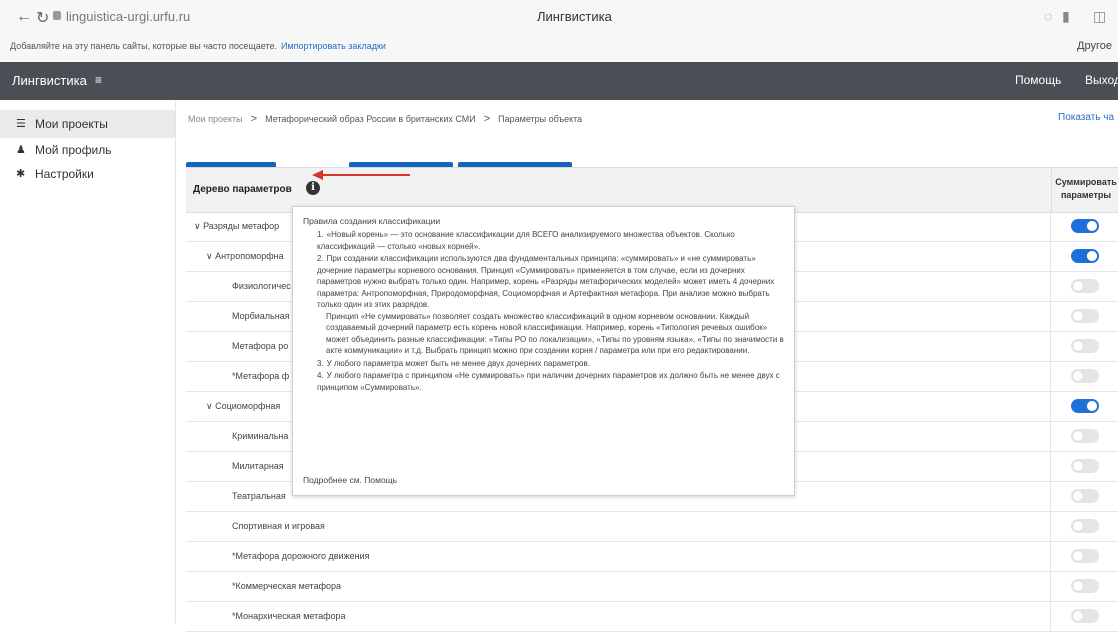  What do you see at coordinates (313, 188) in the screenshot?
I see `info-icon: i` at bounding box center [313, 188].